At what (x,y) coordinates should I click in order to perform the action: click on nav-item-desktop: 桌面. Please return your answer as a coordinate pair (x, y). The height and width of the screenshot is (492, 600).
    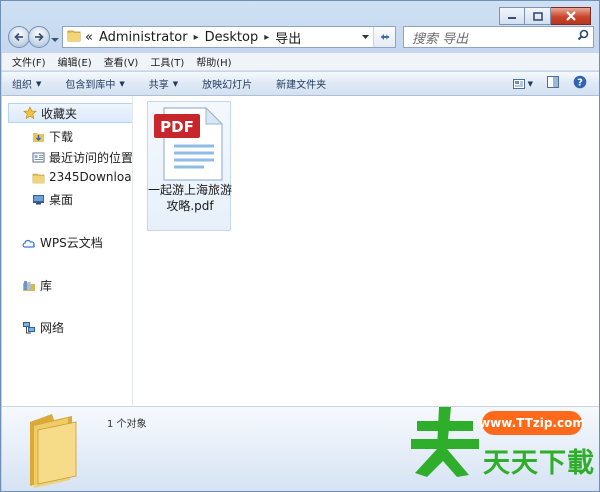
    Looking at the image, I should click on (52, 199).